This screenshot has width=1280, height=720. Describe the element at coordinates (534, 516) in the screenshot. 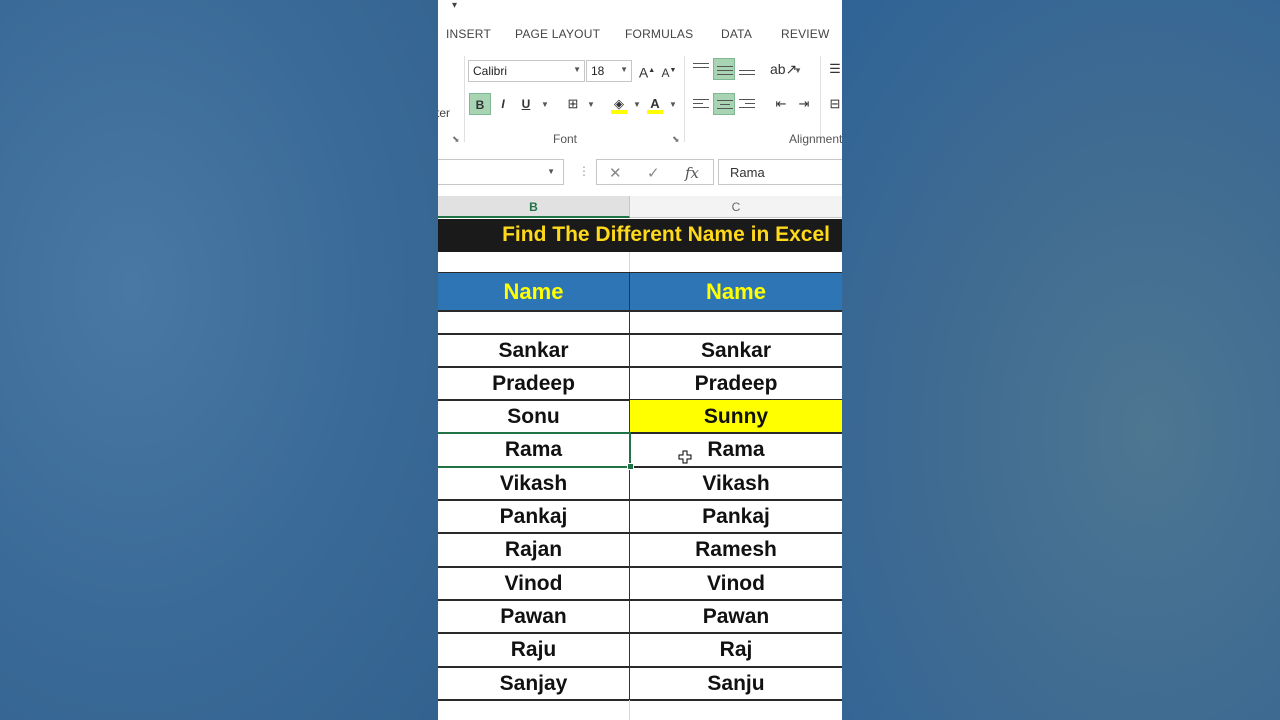

I see `name-cell-b: Pankaj` at that location.